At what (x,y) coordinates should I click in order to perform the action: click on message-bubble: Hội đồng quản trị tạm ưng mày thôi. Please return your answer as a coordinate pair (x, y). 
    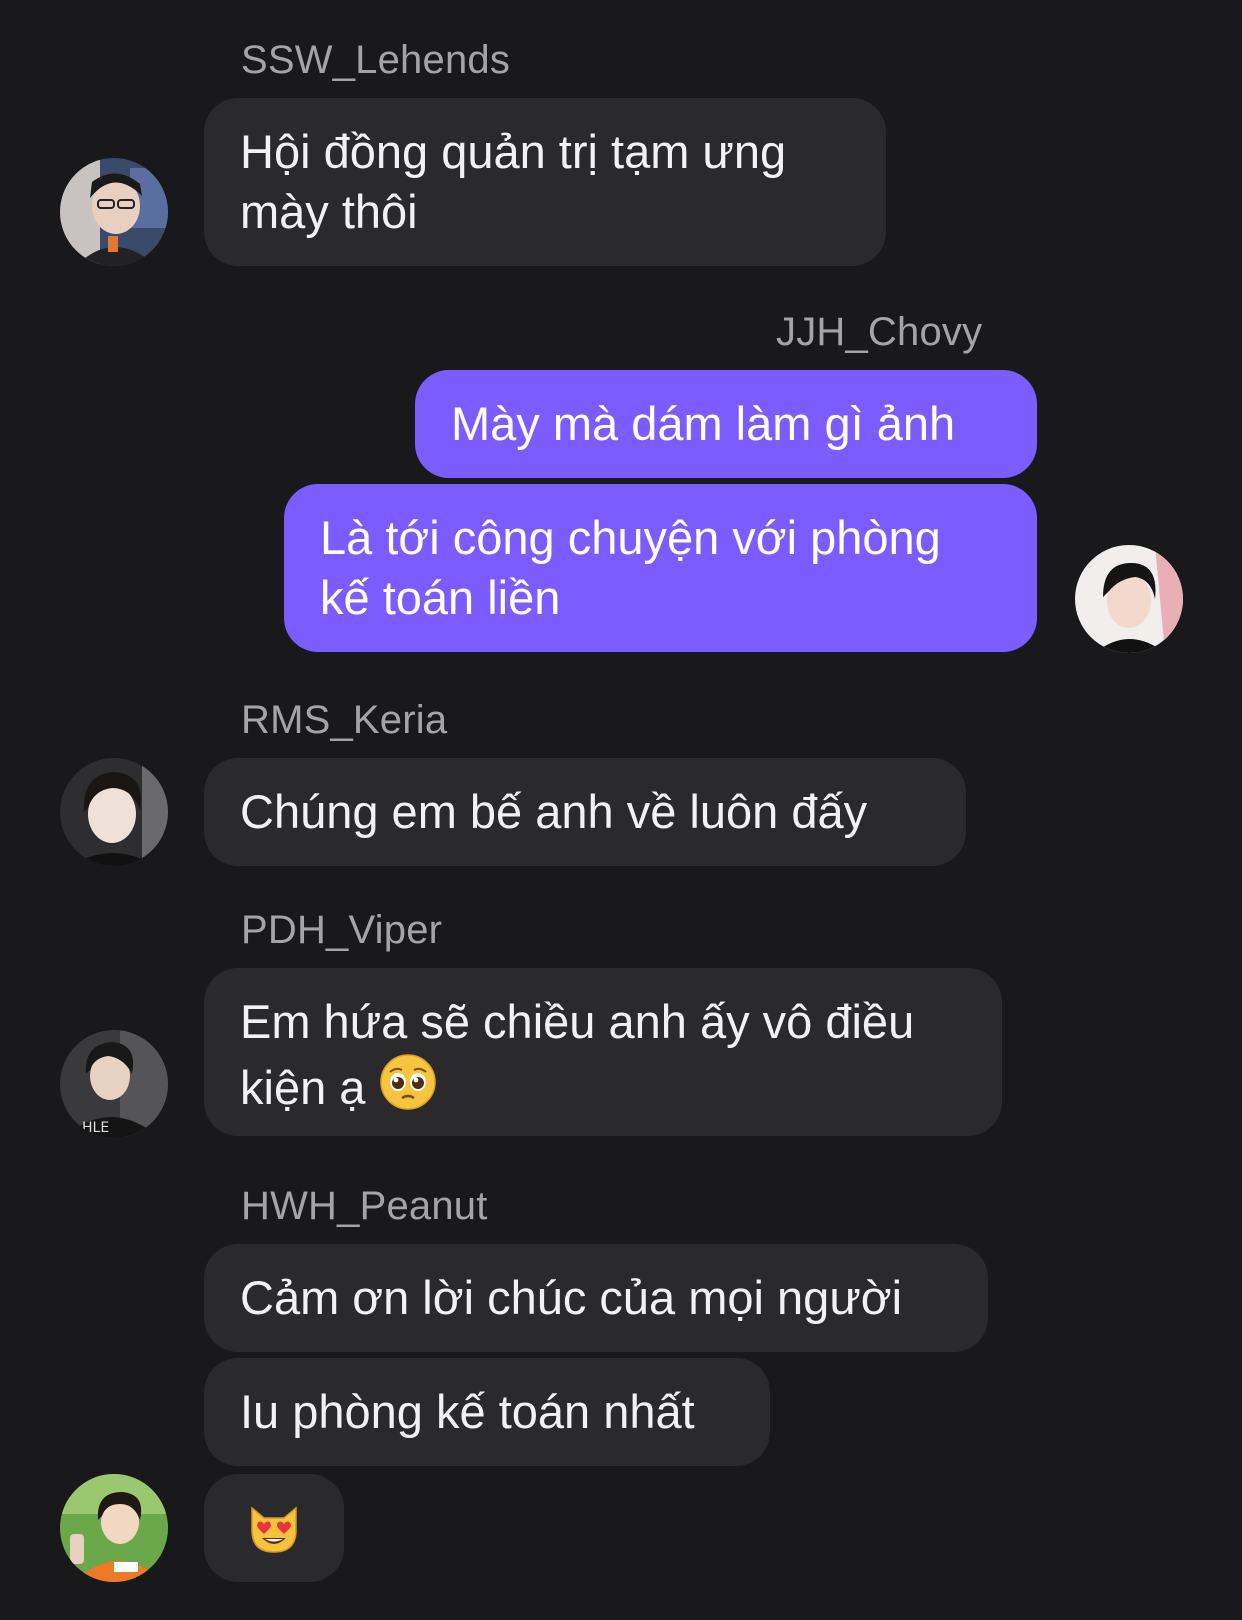
    Looking at the image, I should click on (545, 182).